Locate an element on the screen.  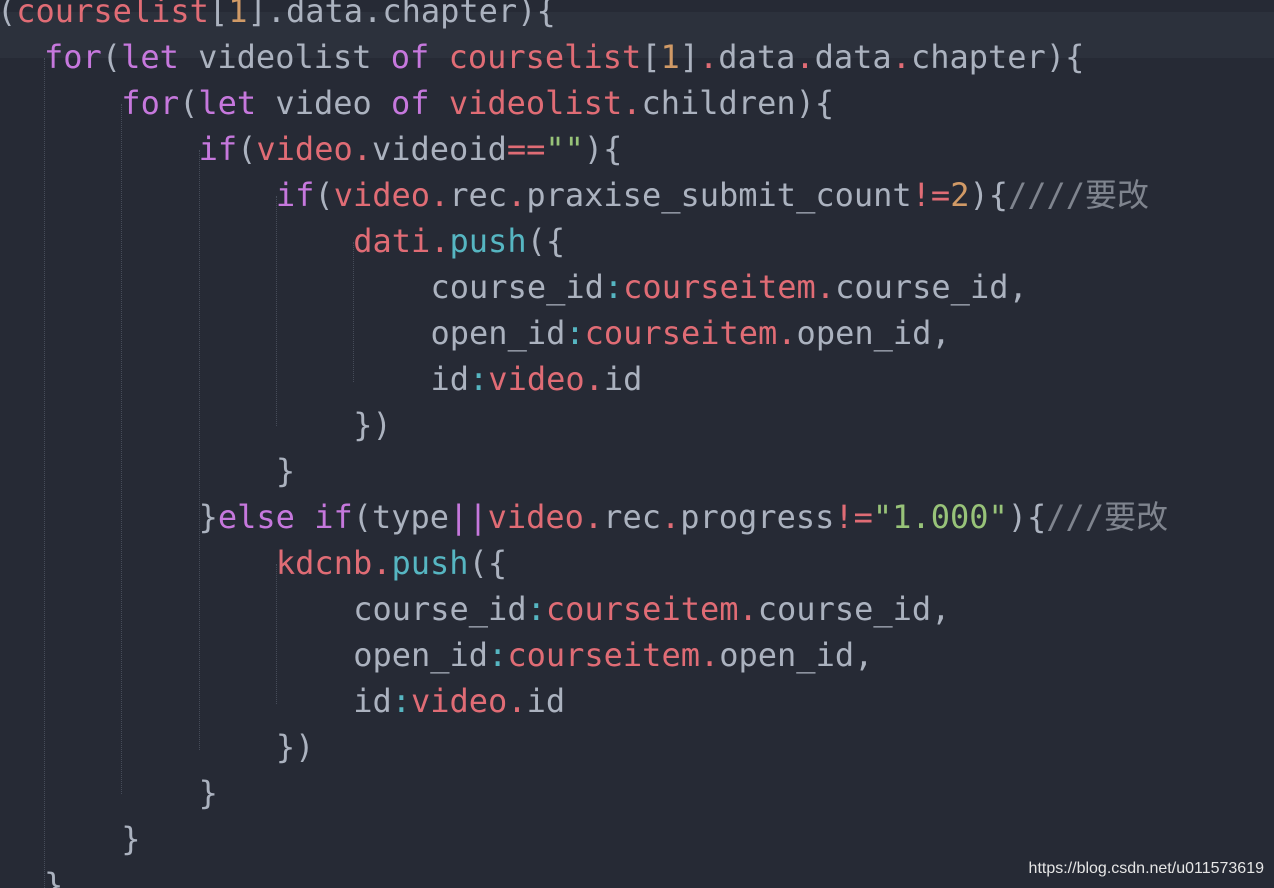
code-token-variable: videolist is located at coordinates (535, 103).